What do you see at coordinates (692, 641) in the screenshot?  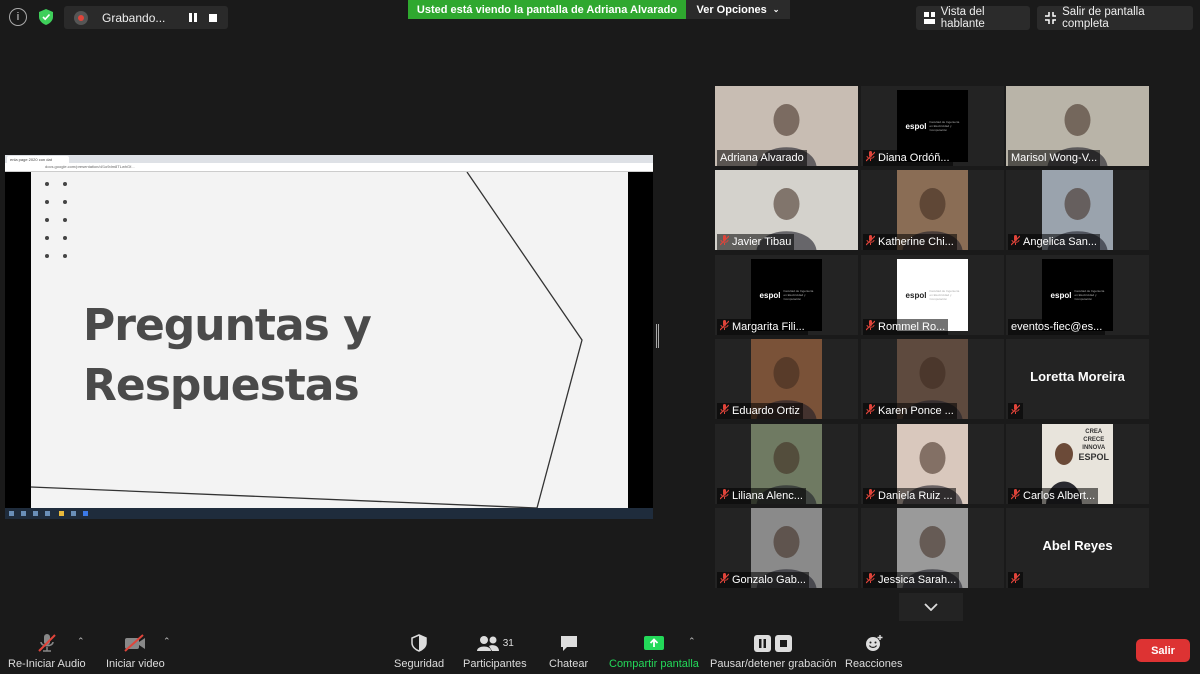 I see `share-options-caret-icon: ⌃` at bounding box center [692, 641].